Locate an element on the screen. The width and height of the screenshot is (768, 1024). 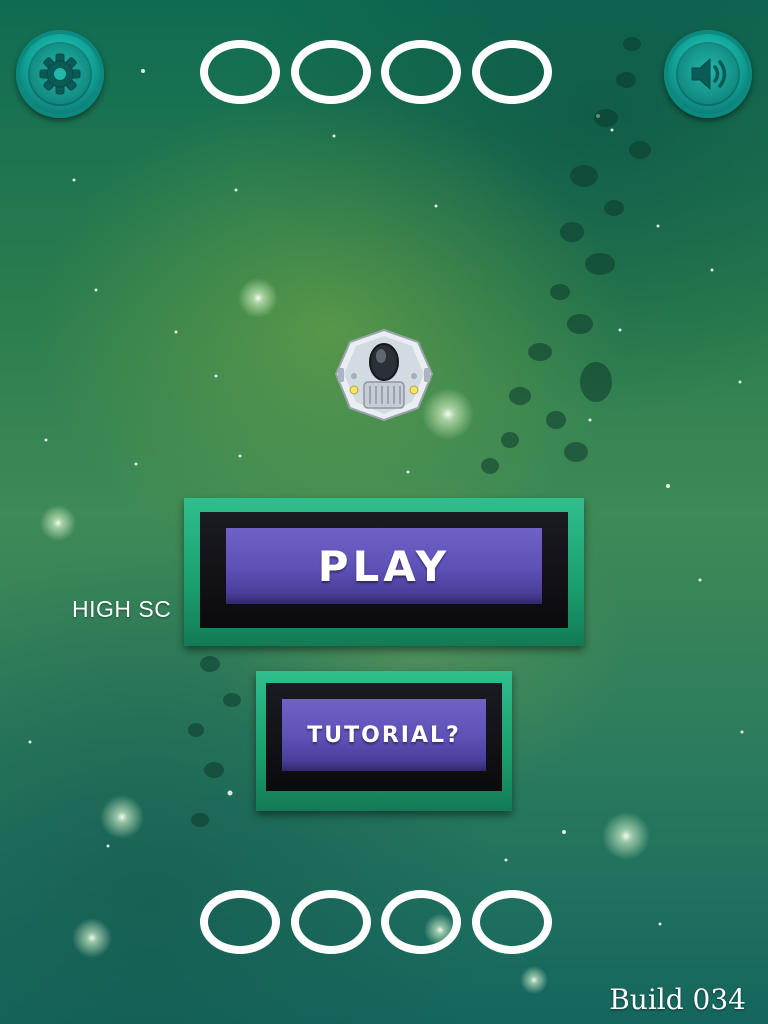
tutorial-button: TUTORIAL? is located at coordinates (384, 741).